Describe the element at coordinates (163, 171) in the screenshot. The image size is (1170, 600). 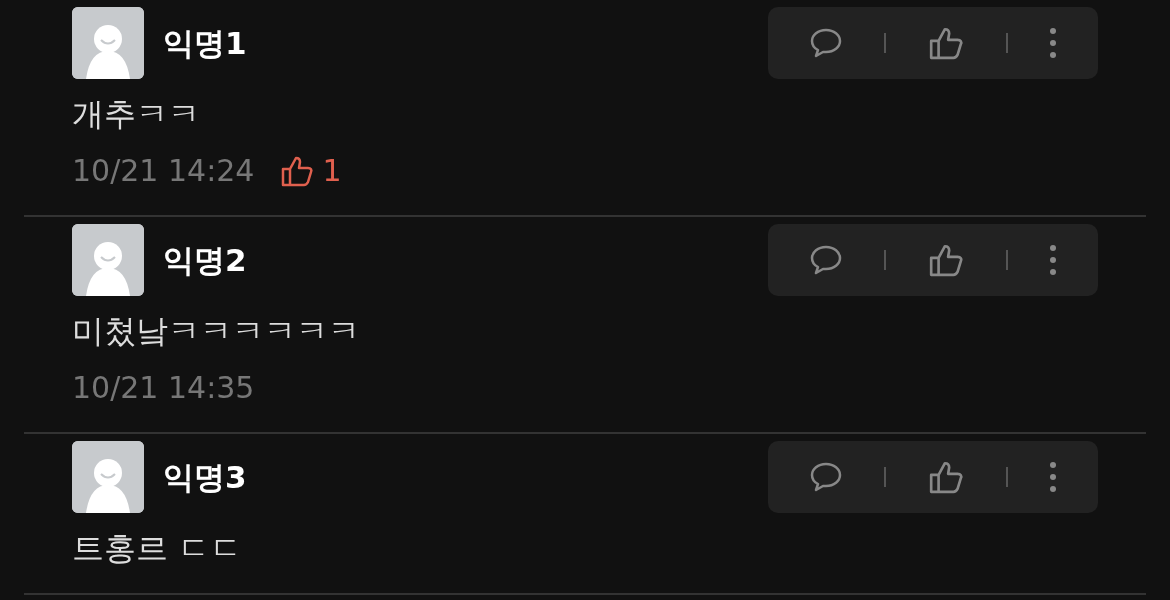
I see `timestamp: 10/21 14:24` at that location.